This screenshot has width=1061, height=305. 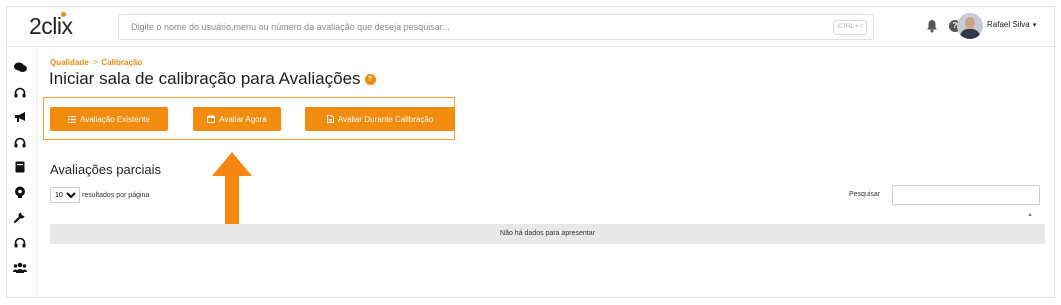 I want to click on sidebar, so click(x=22, y=173).